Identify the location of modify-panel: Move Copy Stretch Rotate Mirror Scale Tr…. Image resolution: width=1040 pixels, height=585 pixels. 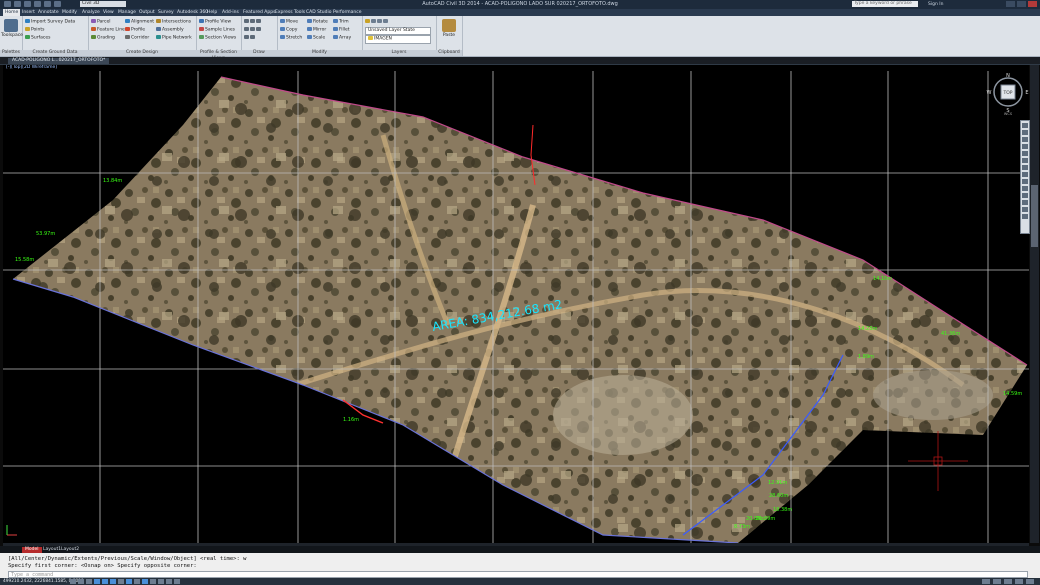
(320, 36).